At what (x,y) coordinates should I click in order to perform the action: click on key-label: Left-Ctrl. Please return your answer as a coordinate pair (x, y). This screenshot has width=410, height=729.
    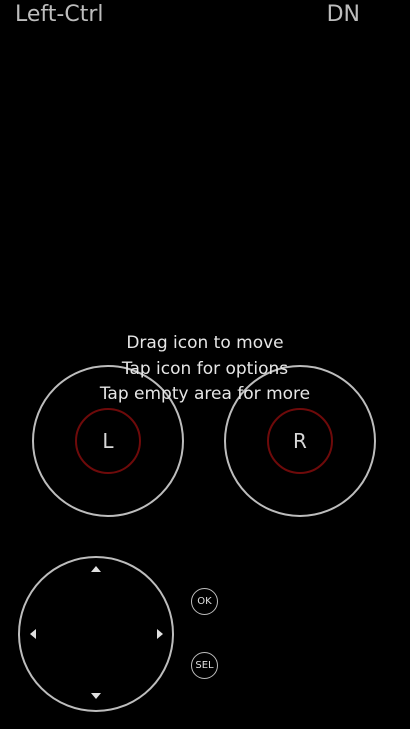
    Looking at the image, I should click on (59, 14).